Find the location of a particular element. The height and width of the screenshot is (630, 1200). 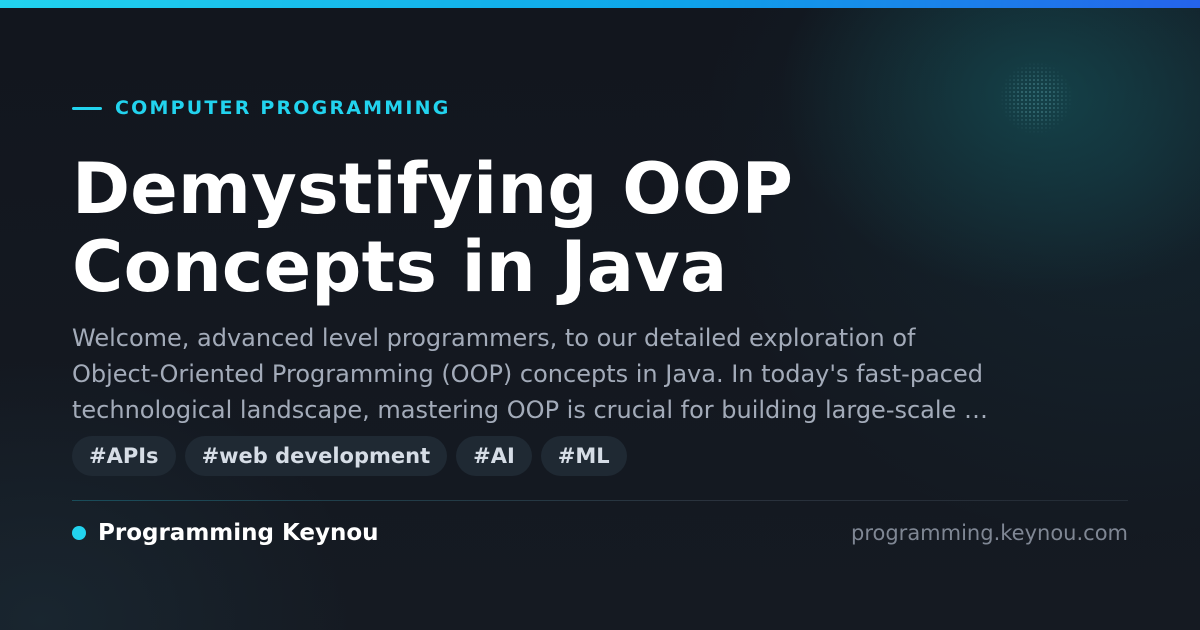

brand: Programming Keynou is located at coordinates (225, 533).